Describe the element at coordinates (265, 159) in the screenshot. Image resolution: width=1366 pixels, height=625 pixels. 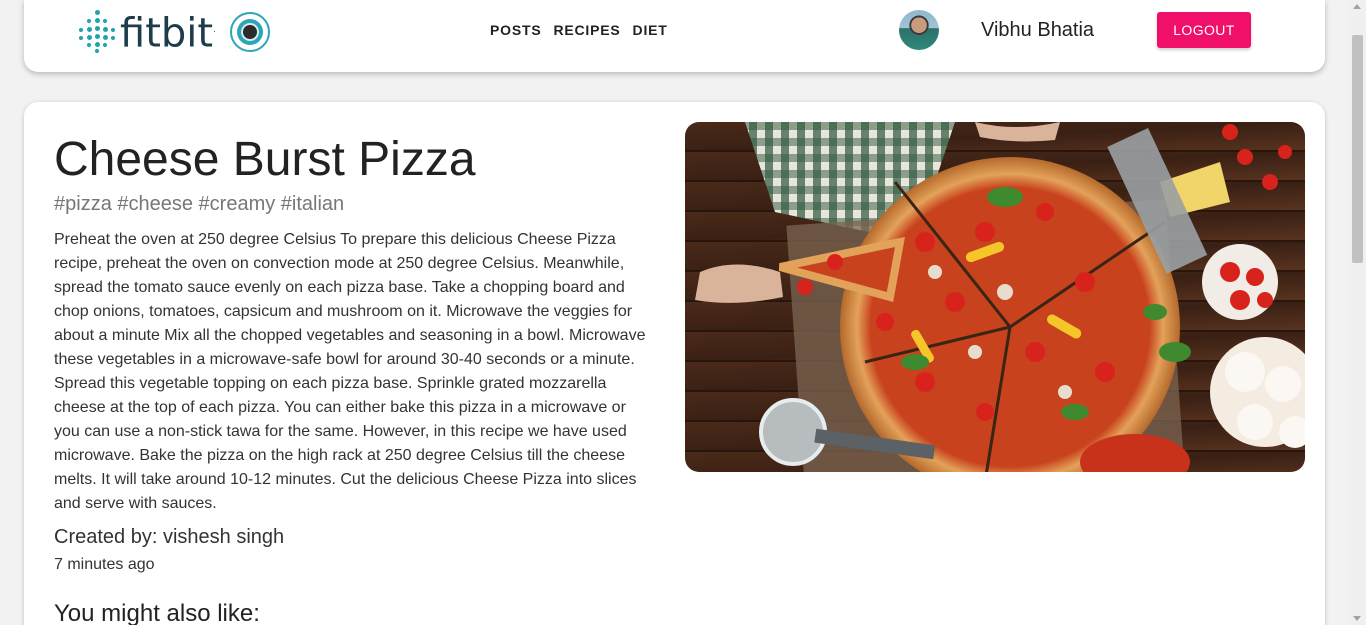
I see `recipe-title: Cheese Burst Pizza` at that location.